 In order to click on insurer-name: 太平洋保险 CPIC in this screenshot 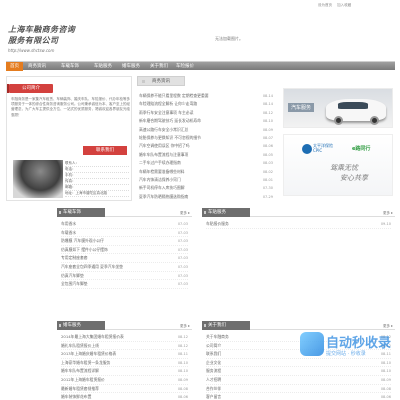, I will do `click(323, 148)`.